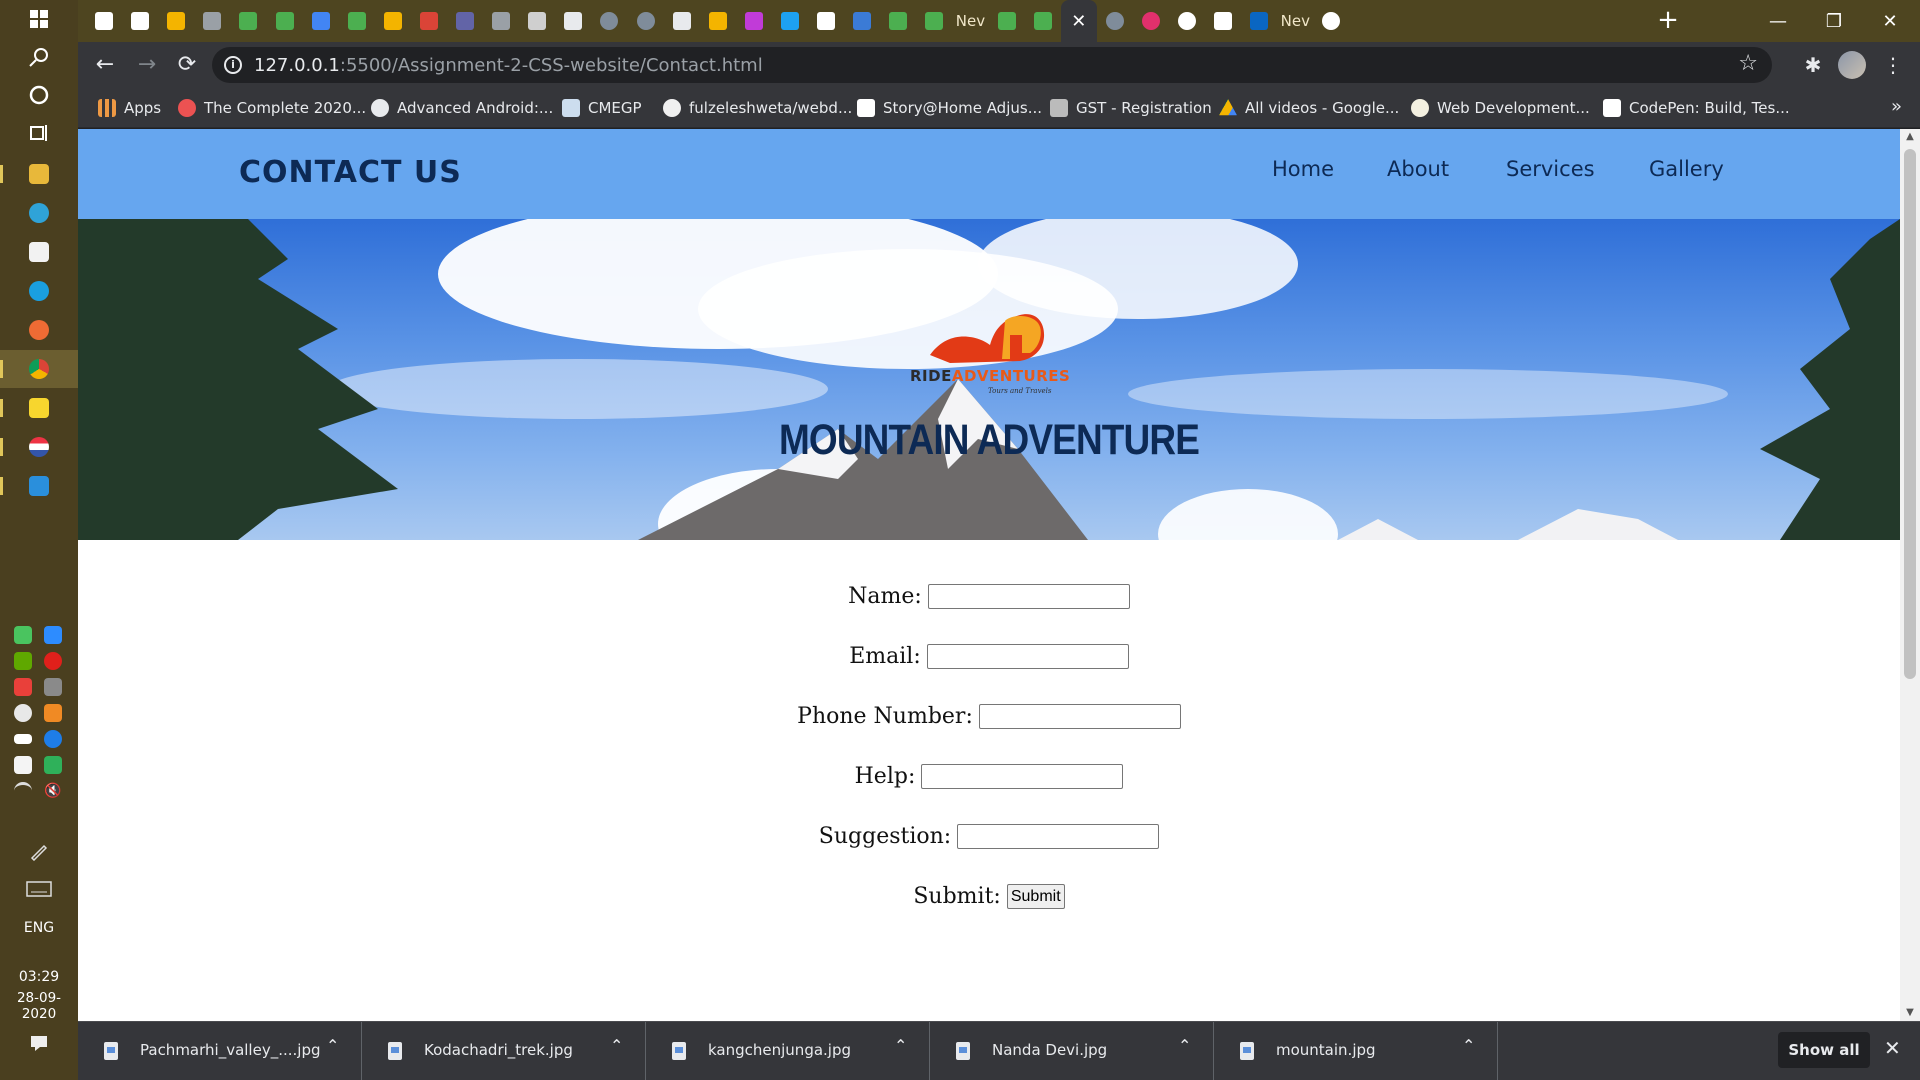 The width and height of the screenshot is (1920, 1080). What do you see at coordinates (1910, 137) in the screenshot?
I see `scroll-up-icon: ▲` at bounding box center [1910, 137].